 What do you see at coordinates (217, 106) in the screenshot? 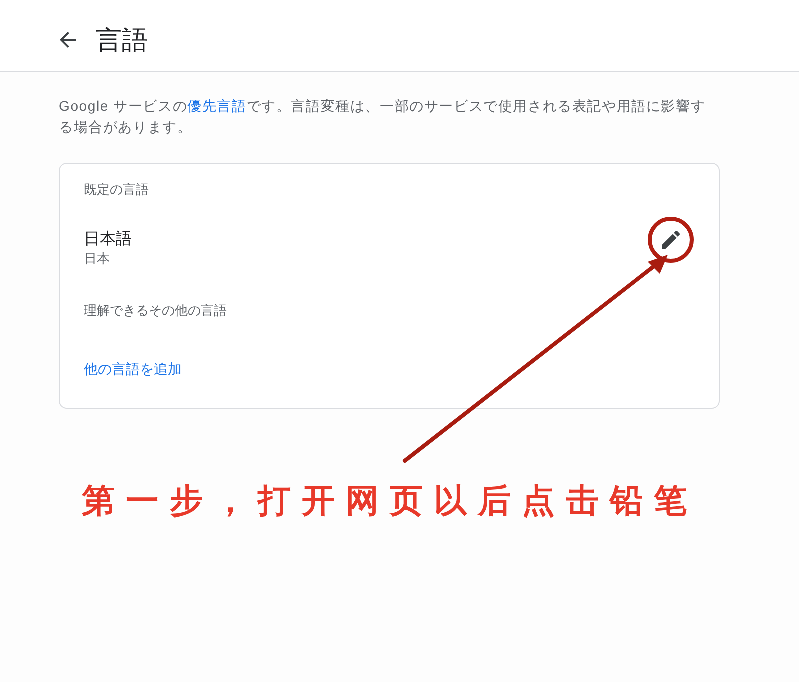
I see `preferred-language-link: 優先言語` at bounding box center [217, 106].